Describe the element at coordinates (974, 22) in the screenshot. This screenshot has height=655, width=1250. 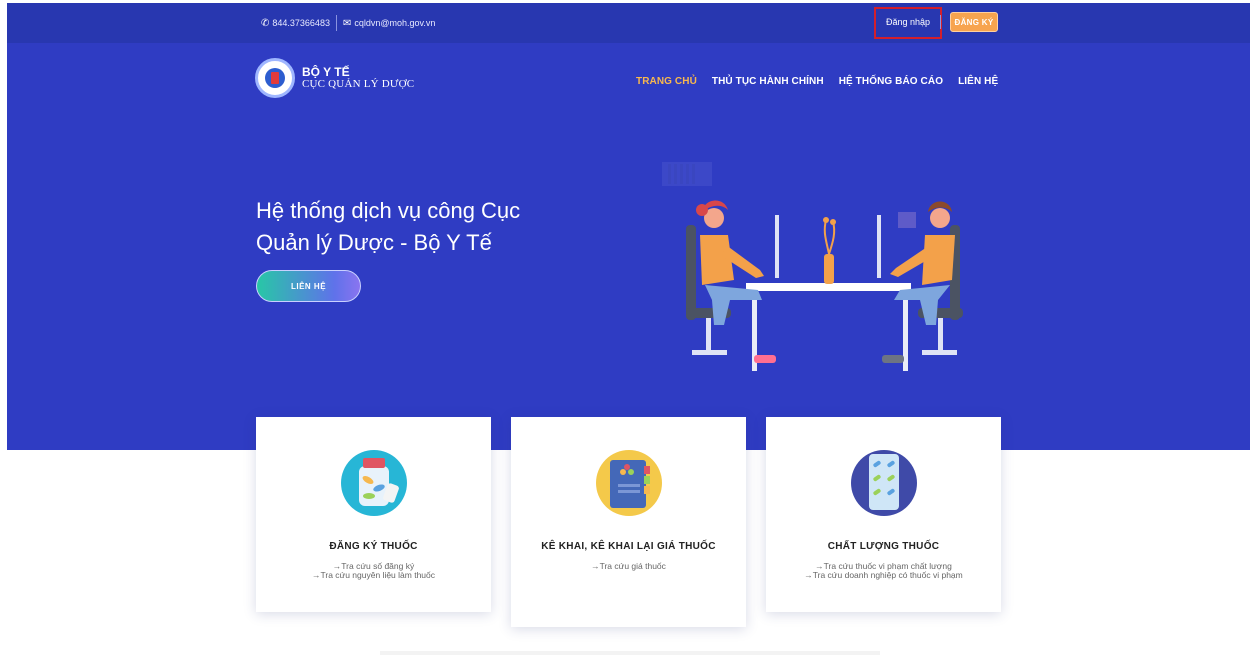
I see `register-button: ĐĂNG KÝ` at that location.